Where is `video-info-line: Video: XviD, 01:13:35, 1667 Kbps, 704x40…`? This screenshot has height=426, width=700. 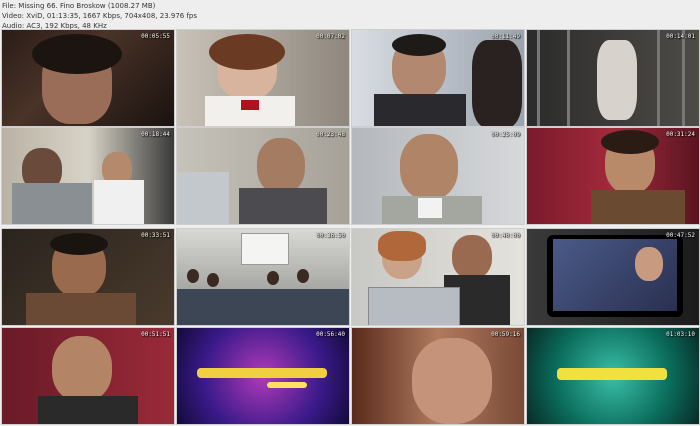
video-info-line: Video: XviD, 01:13:35, 1667 Kbps, 704x40… is located at coordinates (100, 16).